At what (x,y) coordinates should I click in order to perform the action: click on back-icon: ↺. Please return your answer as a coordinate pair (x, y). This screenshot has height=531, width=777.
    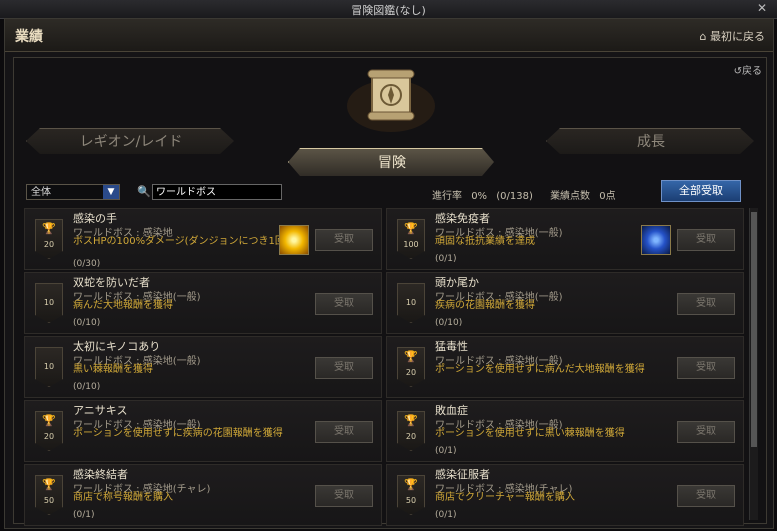
    Looking at the image, I should click on (737, 71).